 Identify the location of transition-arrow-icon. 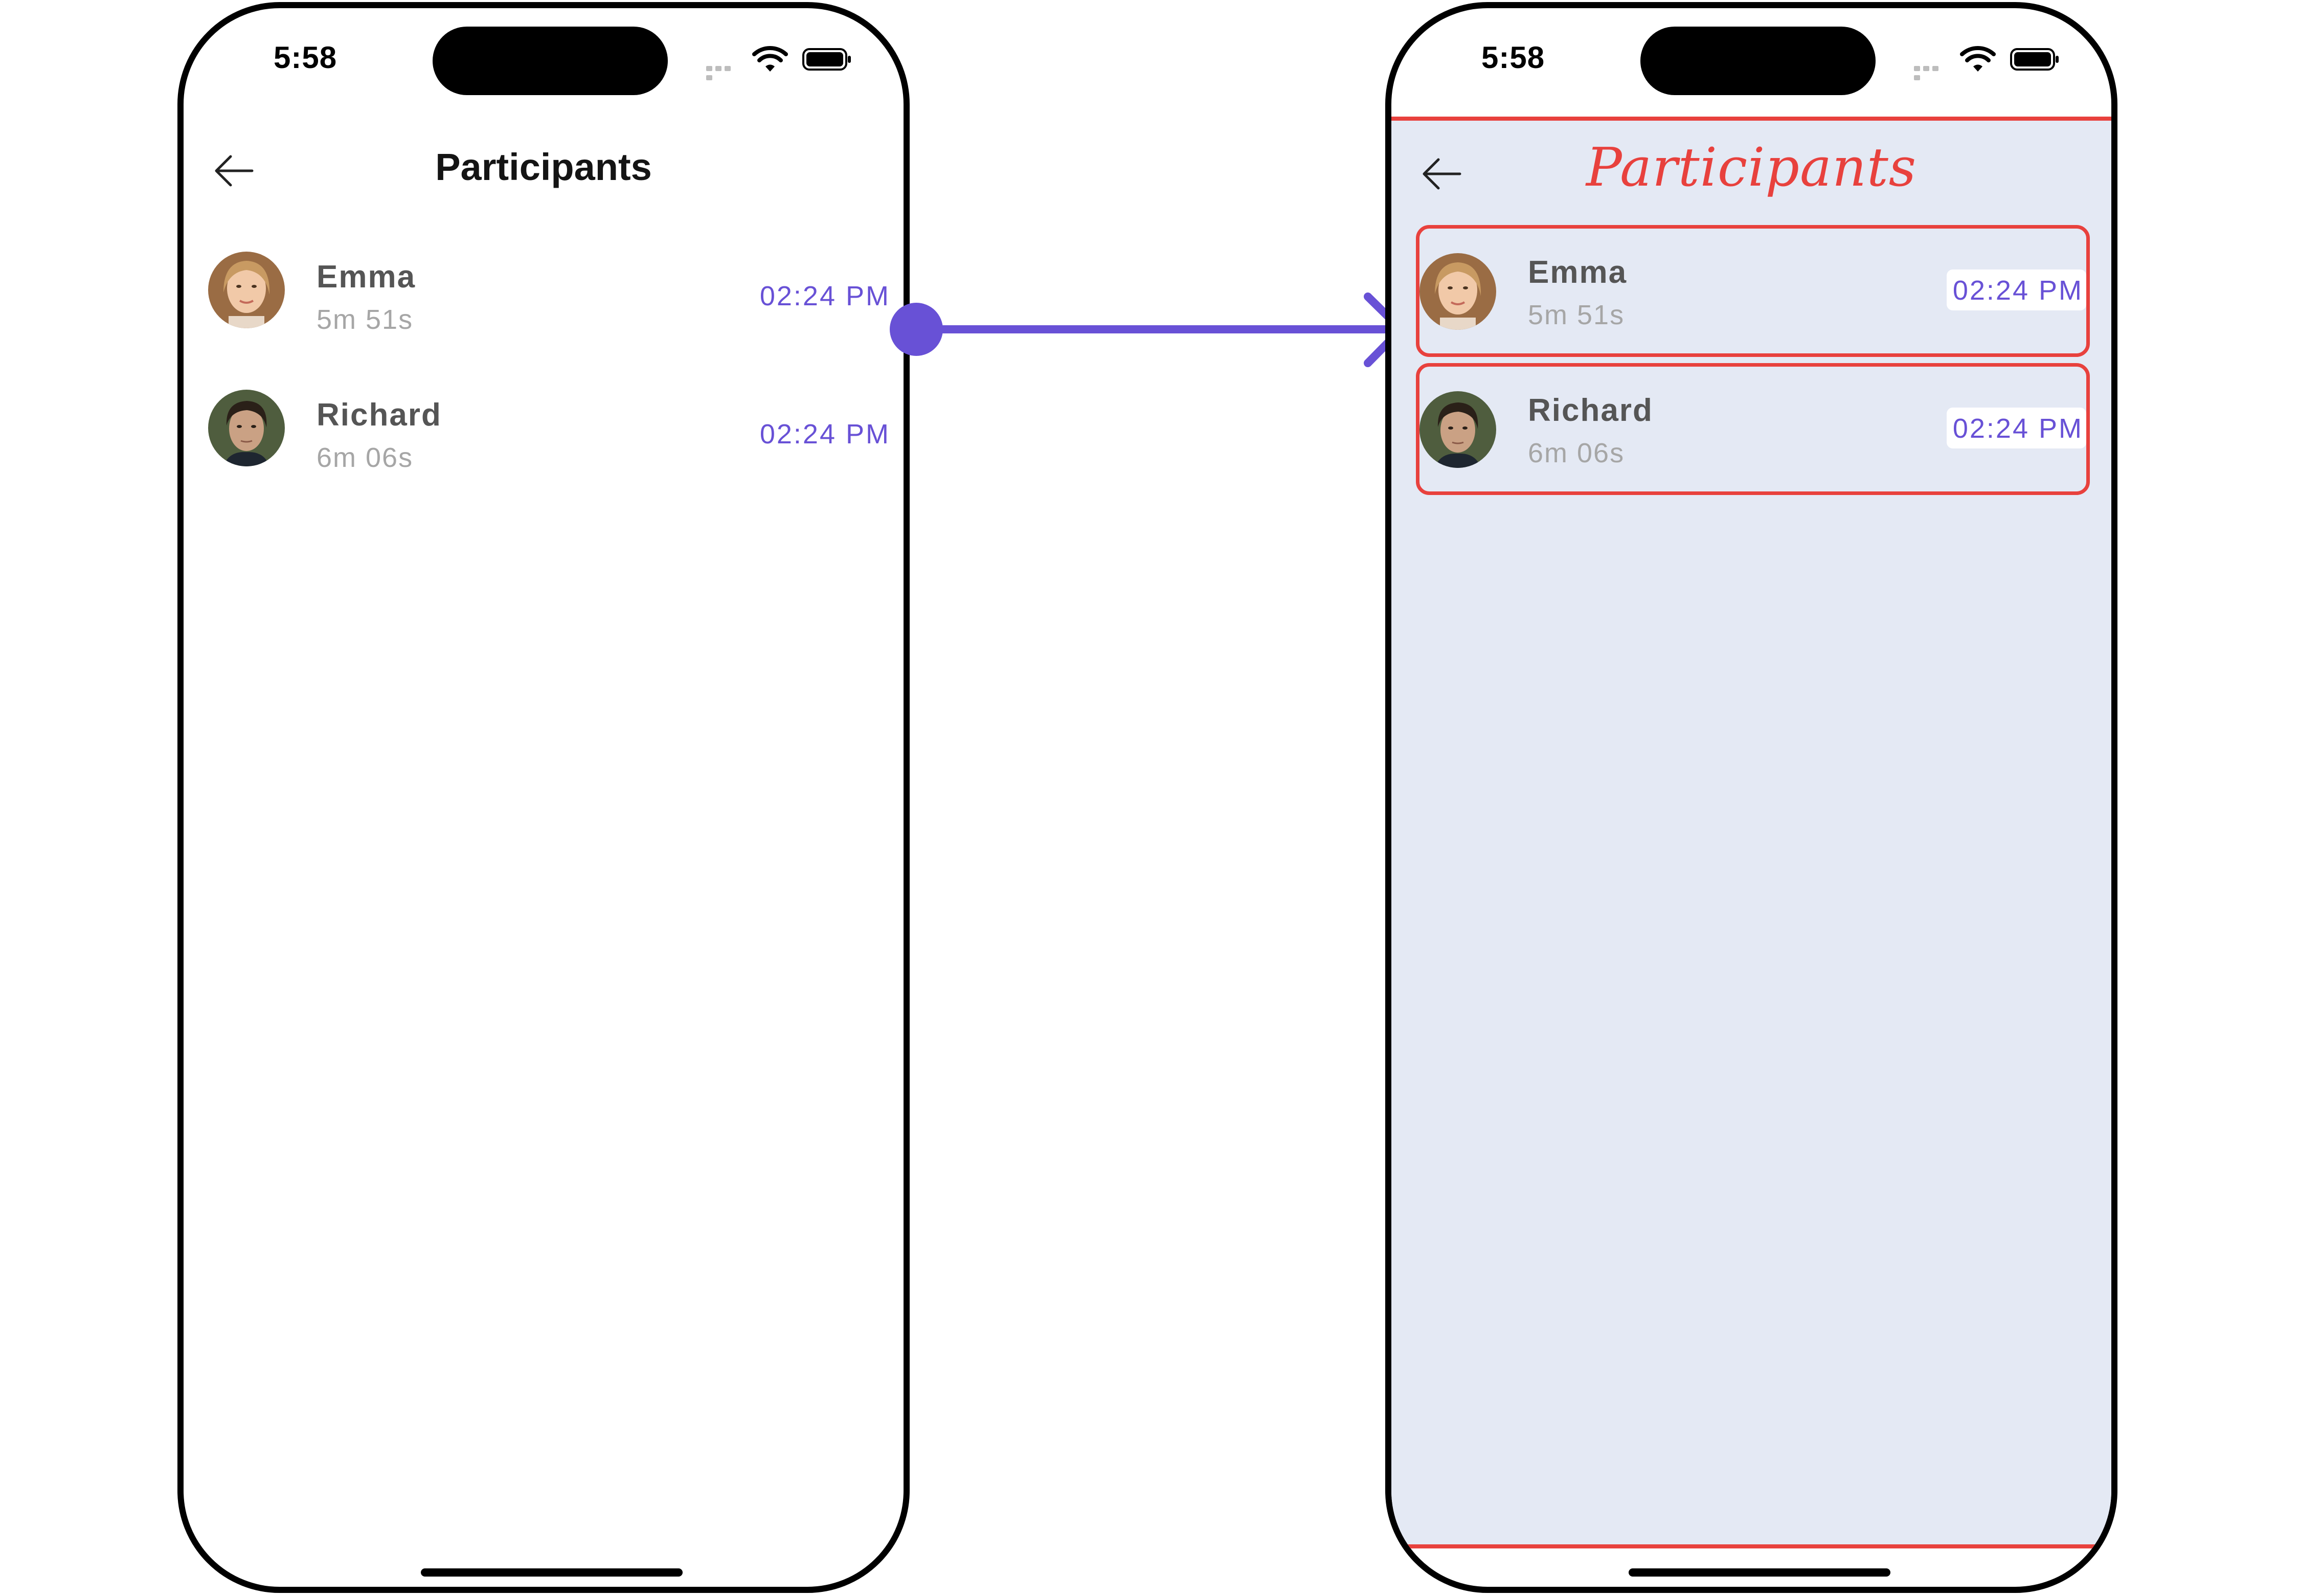
(1147, 330).